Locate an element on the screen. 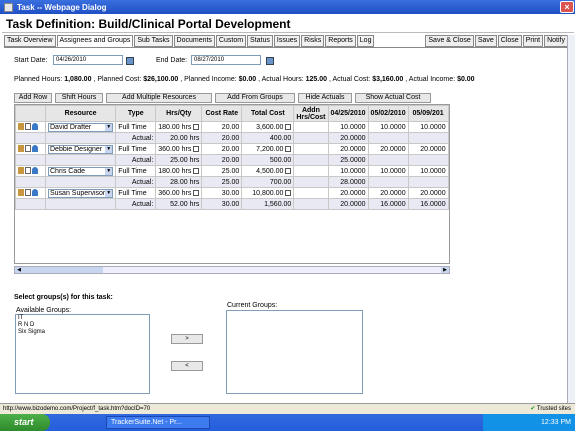 This screenshot has height=431, width=575. resource-select: Debbie Designer ▼ is located at coordinates (81, 149).